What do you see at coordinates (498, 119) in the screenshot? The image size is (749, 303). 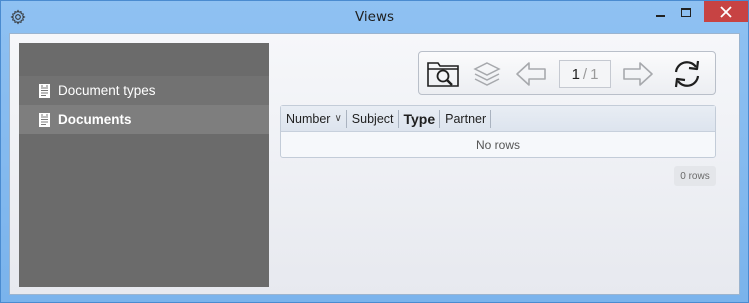 I see `grid-header: Number ∨ Subject Type Partner` at bounding box center [498, 119].